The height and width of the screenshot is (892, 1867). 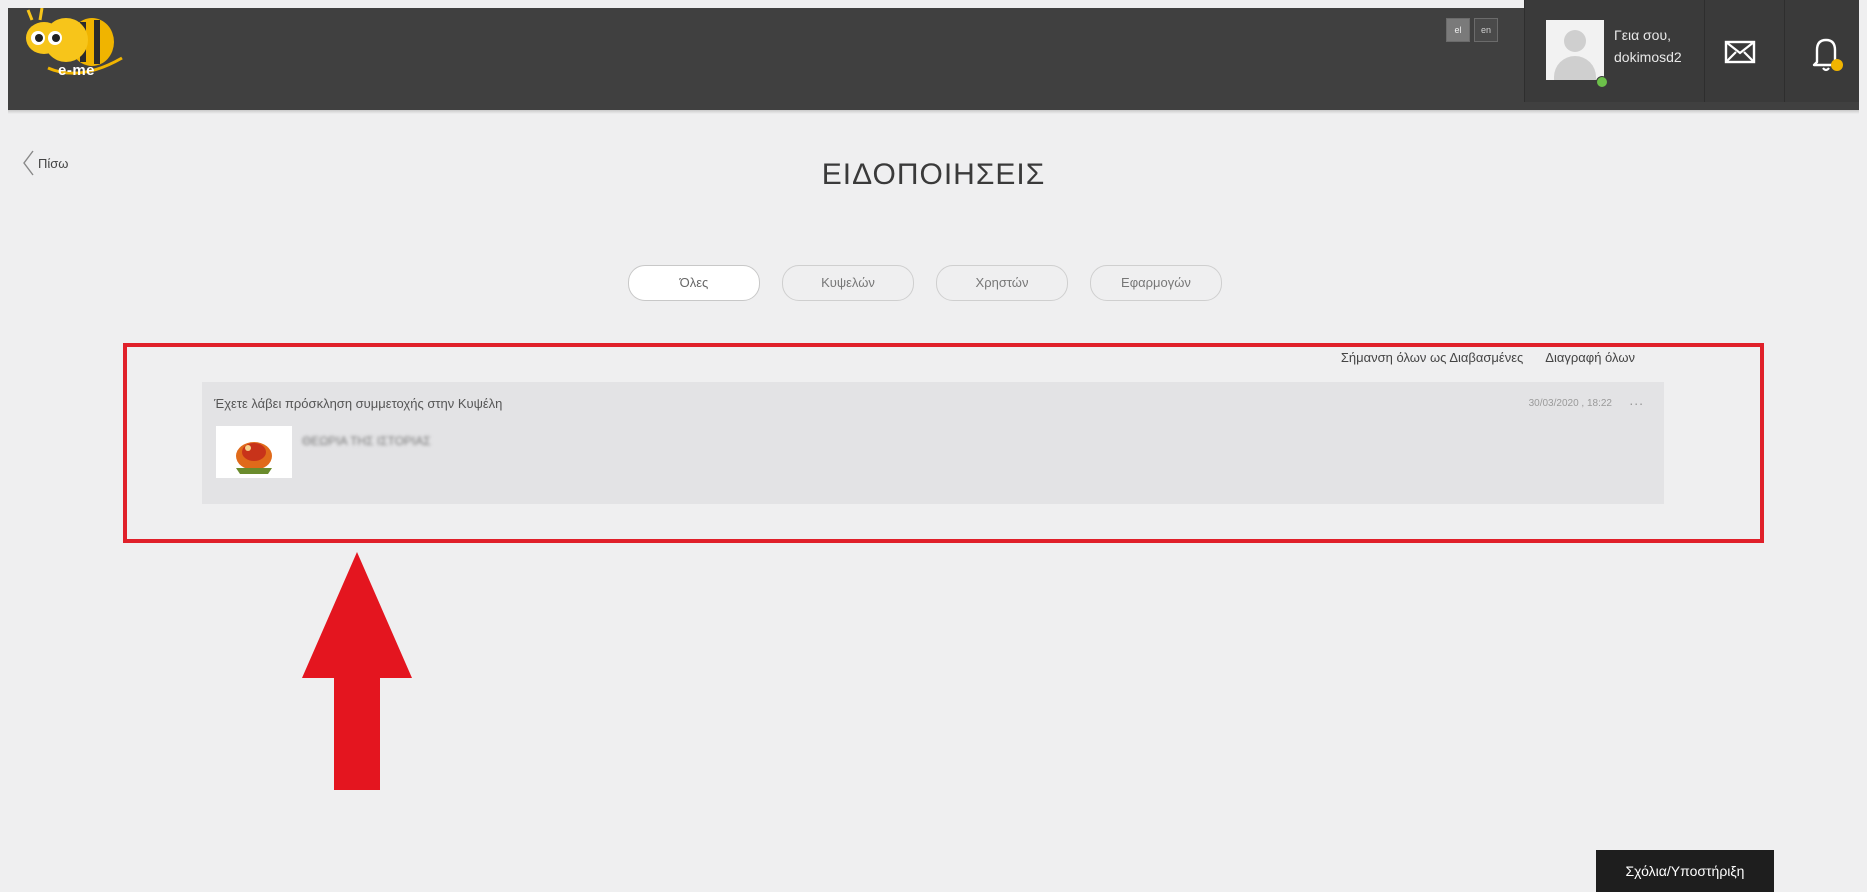 I want to click on avatar, so click(x=1575, y=50).